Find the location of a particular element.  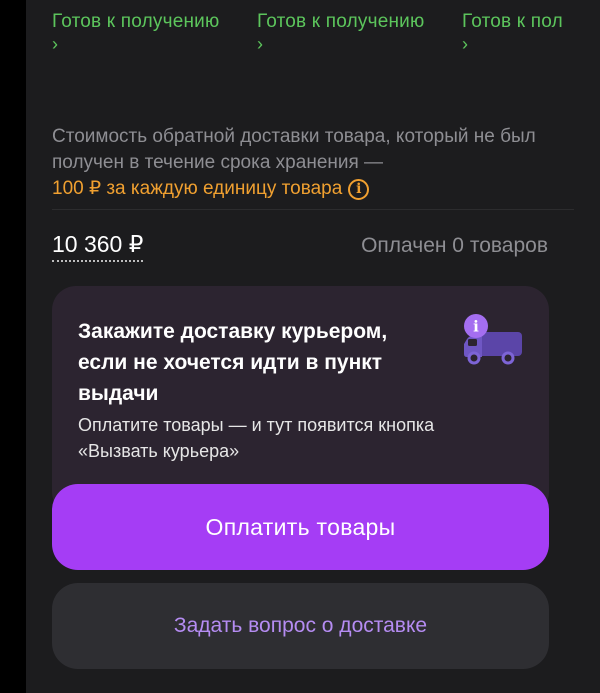

ask-delivery-question-button: Задать вопрос о доставке is located at coordinates (300, 626).